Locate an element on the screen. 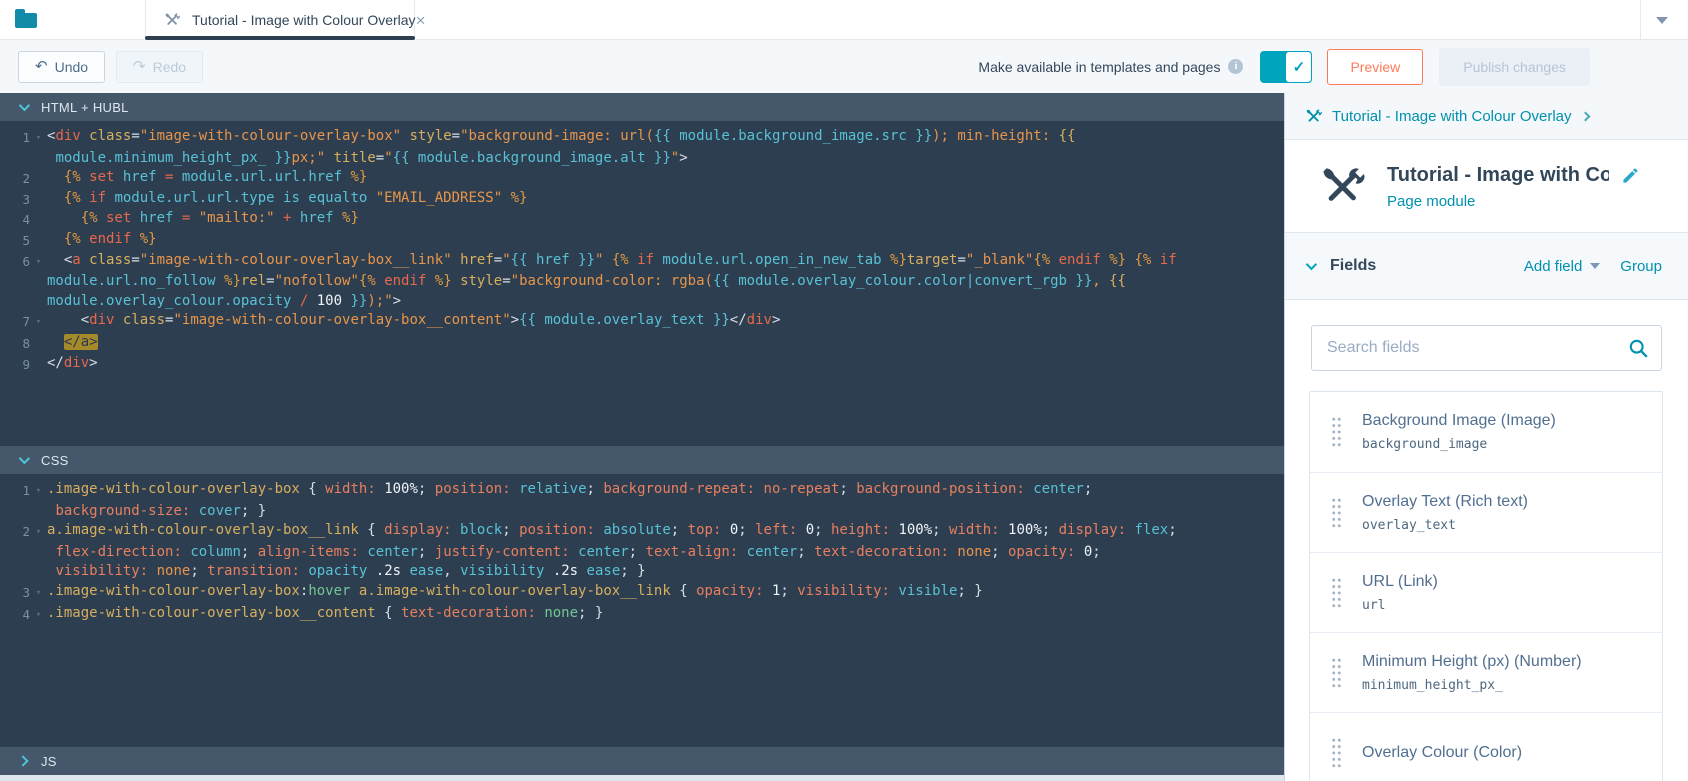  redo-label: Redo is located at coordinates (169, 66).